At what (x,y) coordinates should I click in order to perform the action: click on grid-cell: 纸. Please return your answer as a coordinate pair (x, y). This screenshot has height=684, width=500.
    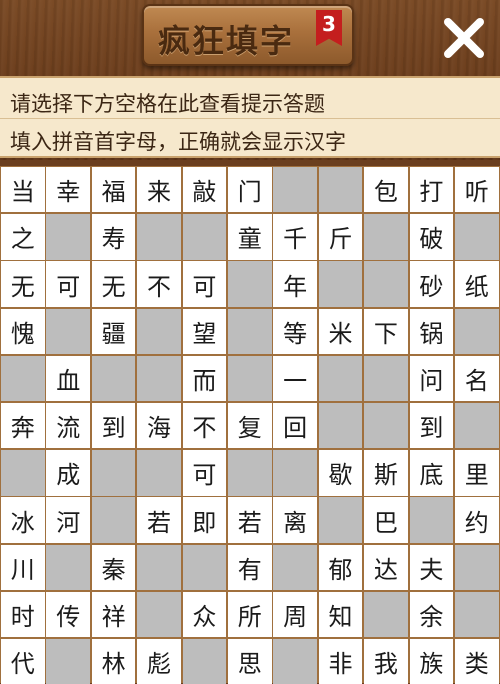
    Looking at the image, I should click on (476, 284).